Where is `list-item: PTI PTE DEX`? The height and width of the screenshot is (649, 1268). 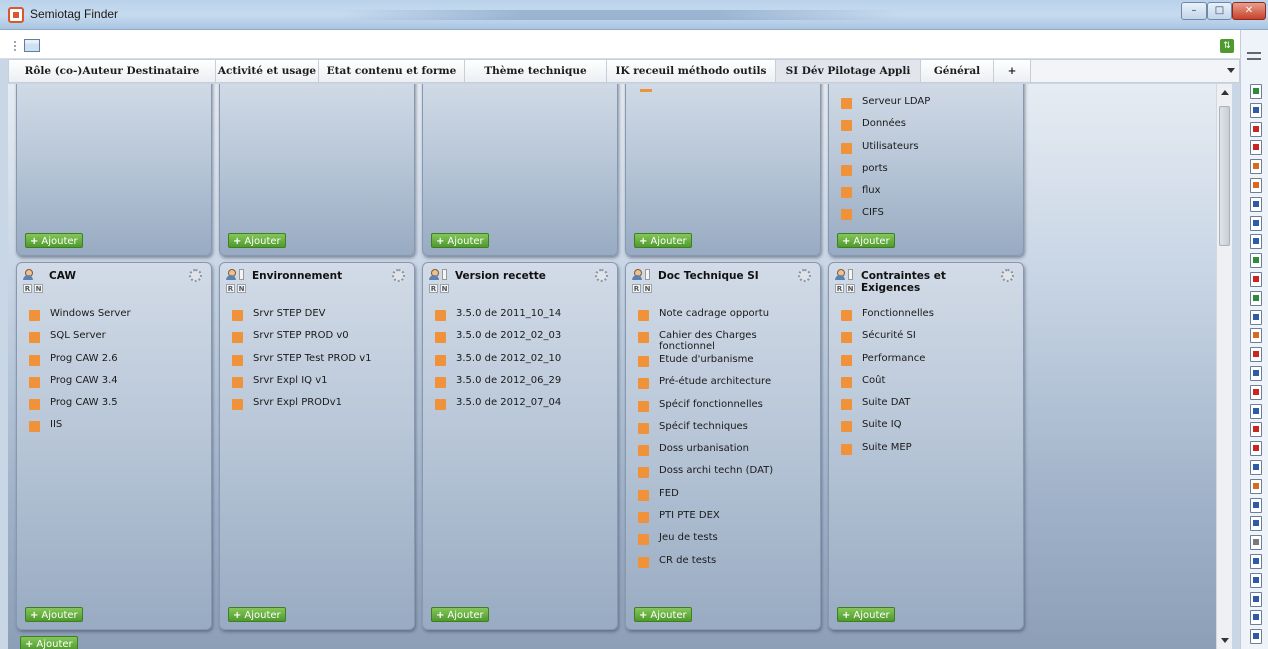 list-item: PTI PTE DEX is located at coordinates (728, 518).